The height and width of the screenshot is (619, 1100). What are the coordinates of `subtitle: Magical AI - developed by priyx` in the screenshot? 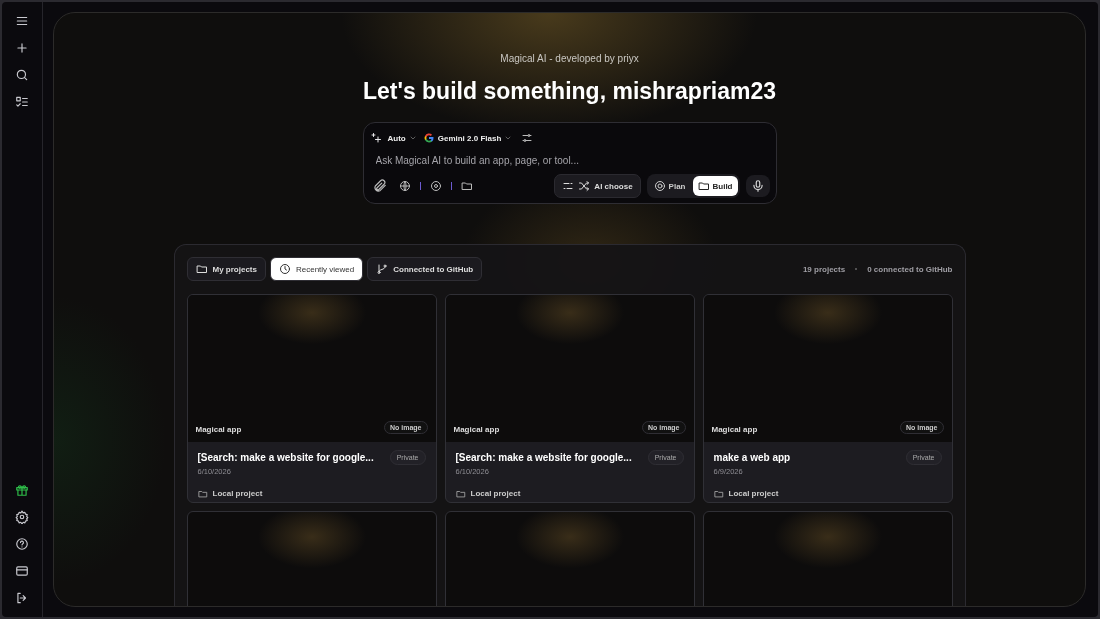 It's located at (569, 58).